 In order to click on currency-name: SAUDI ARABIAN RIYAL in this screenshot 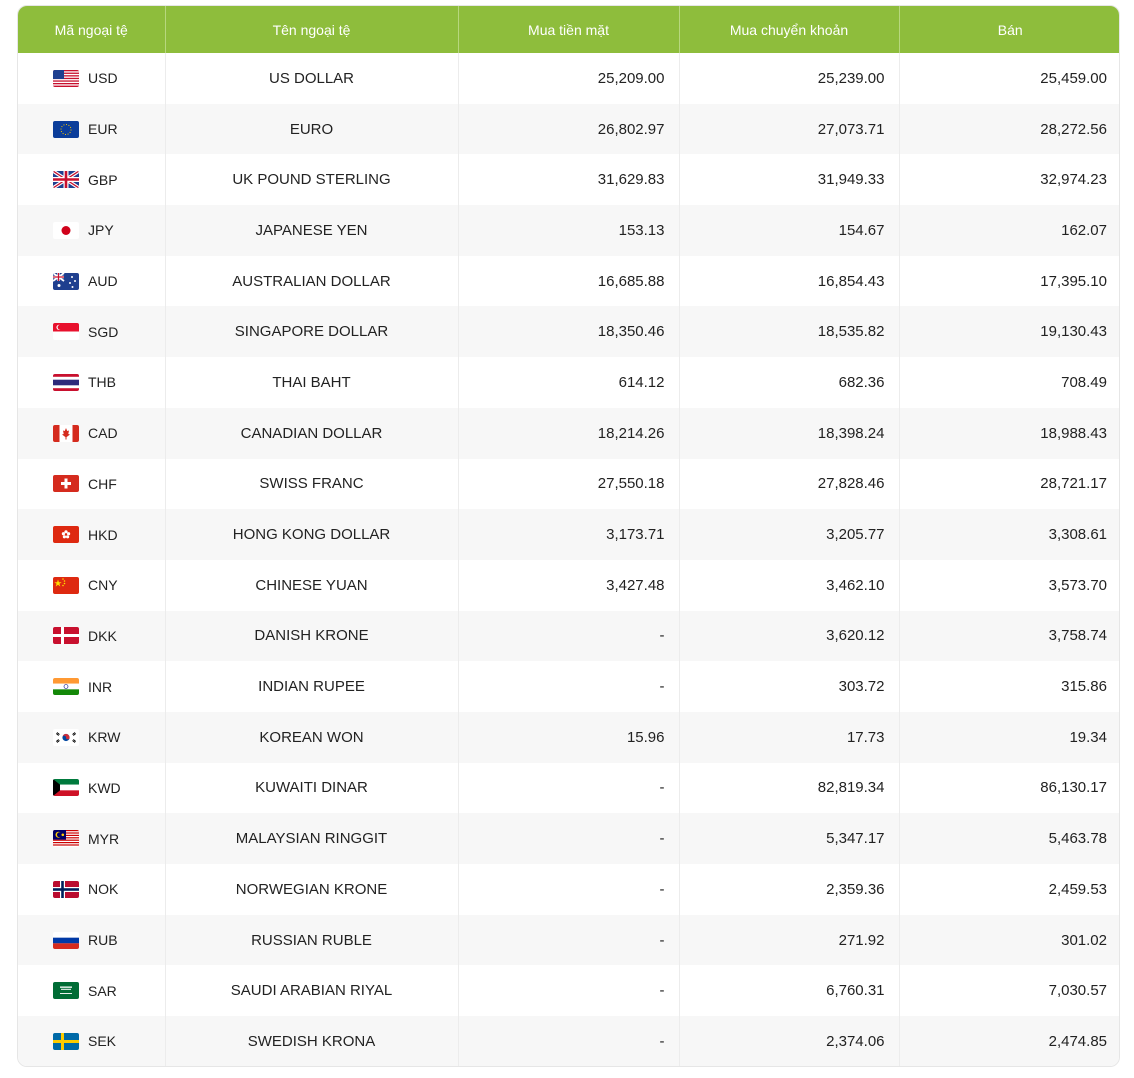, I will do `click(312, 991)`.